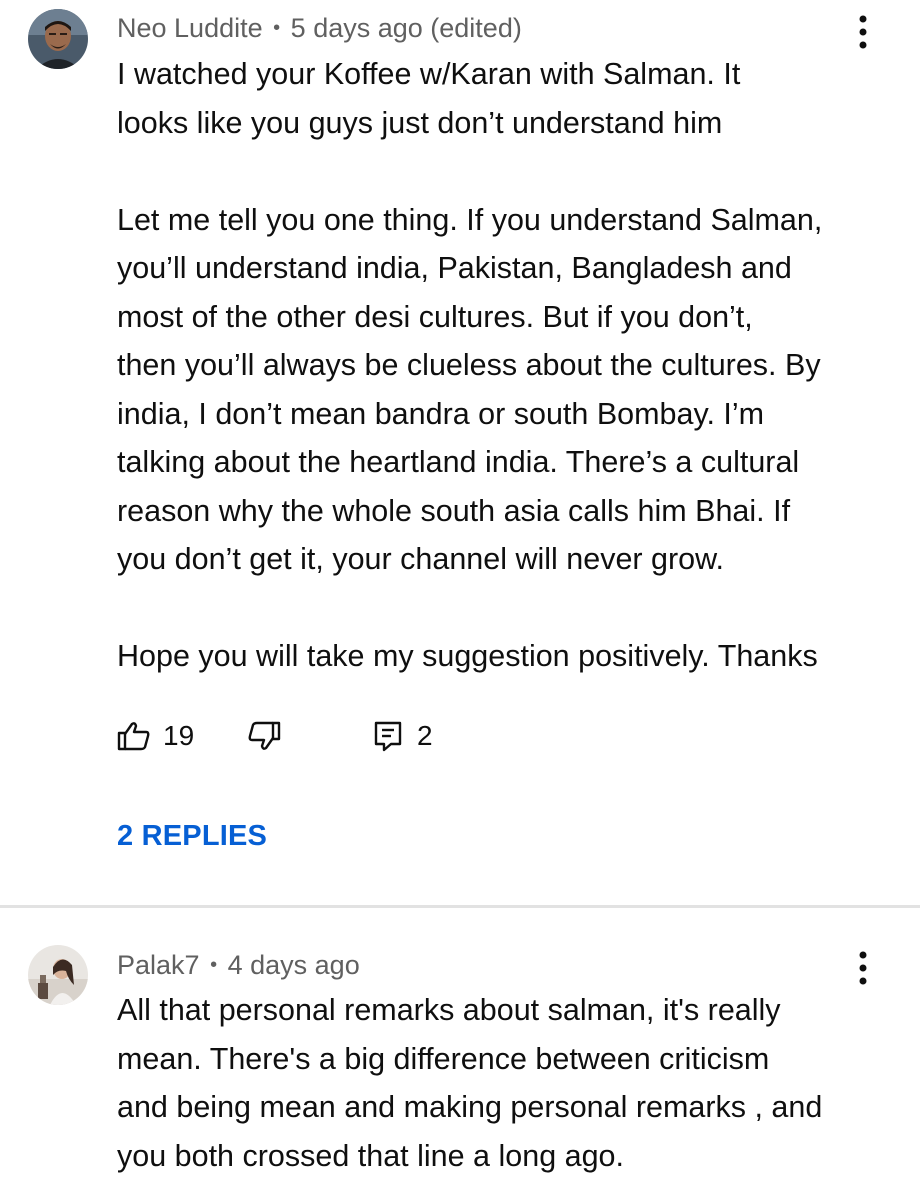  Describe the element at coordinates (192, 836) in the screenshot. I see `view-replies-button: 2 REPLIES` at that location.